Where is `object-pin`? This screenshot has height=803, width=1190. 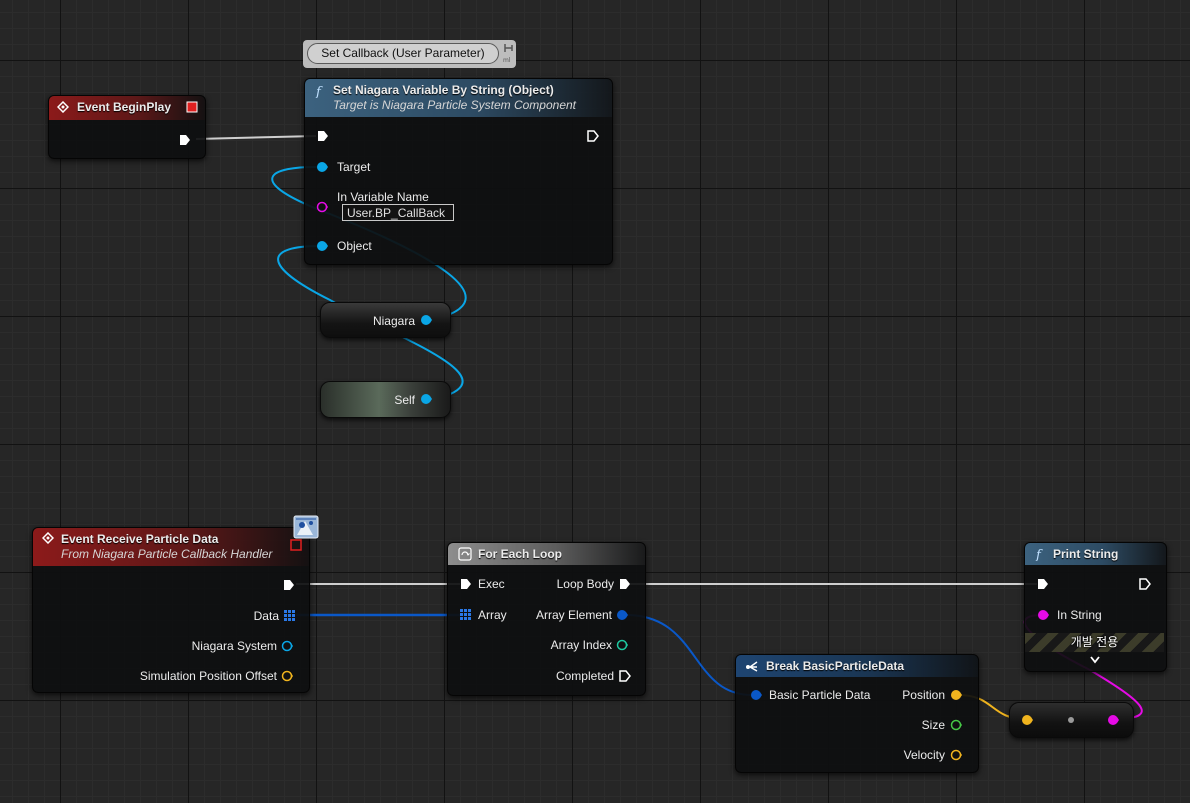
object-pin is located at coordinates (322, 246).